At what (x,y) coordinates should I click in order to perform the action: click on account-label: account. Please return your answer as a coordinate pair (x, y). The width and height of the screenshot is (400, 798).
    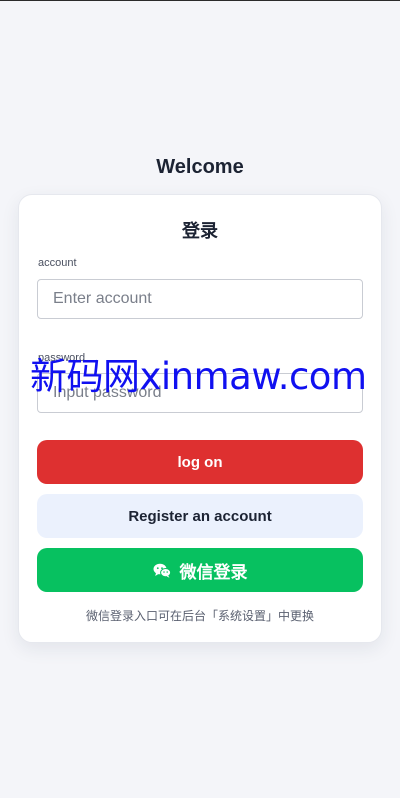
    Looking at the image, I should click on (57, 263).